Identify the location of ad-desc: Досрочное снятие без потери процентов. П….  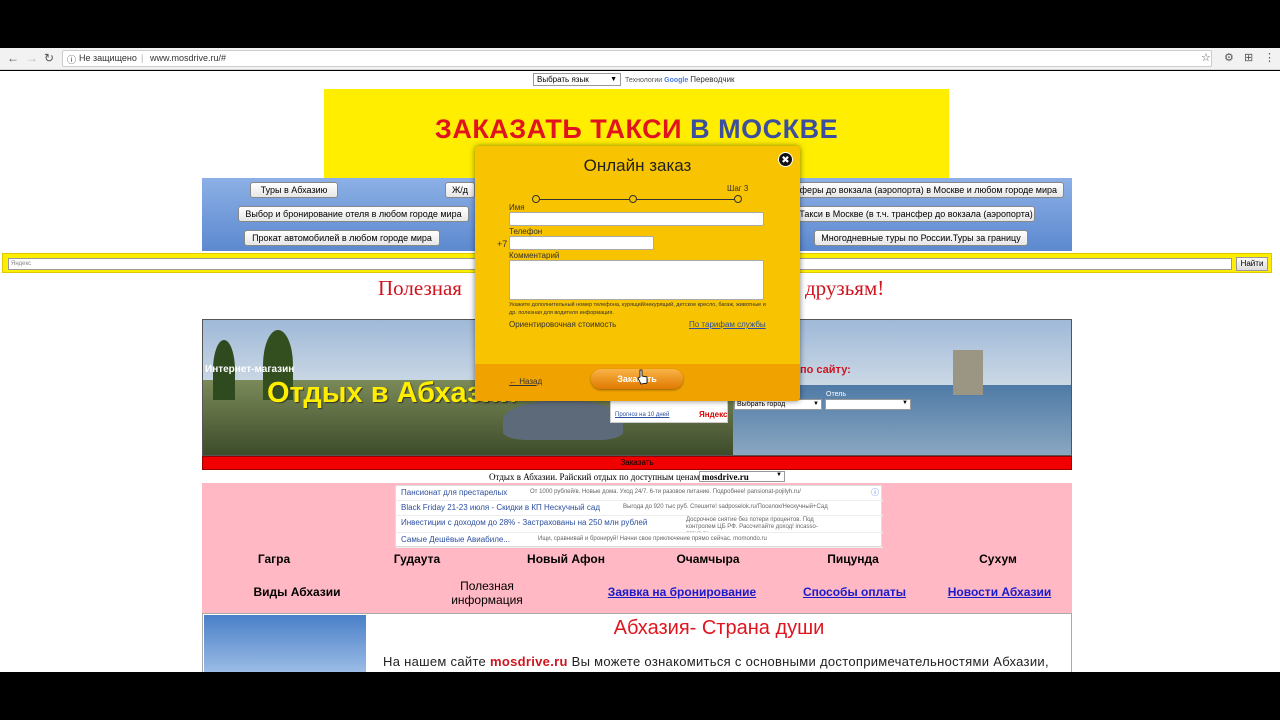
(752, 524).